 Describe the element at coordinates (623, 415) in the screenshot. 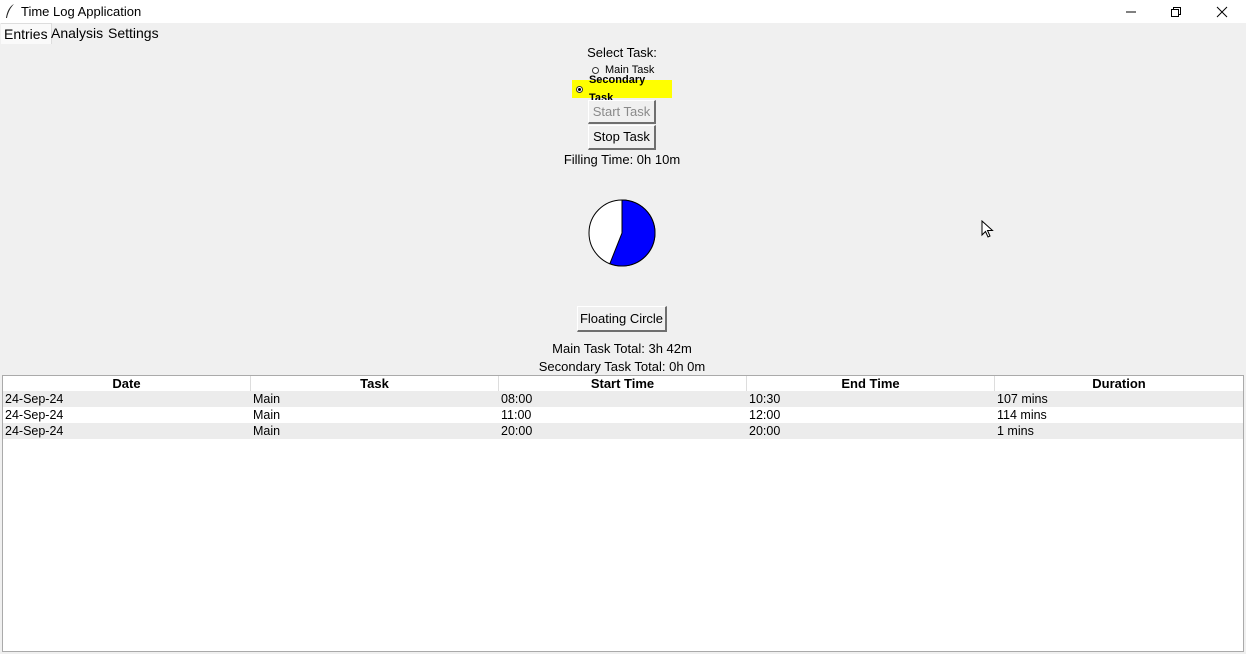

I see `table-row: 24-Sep-24 Main 11:00 12:00 114 mins` at that location.